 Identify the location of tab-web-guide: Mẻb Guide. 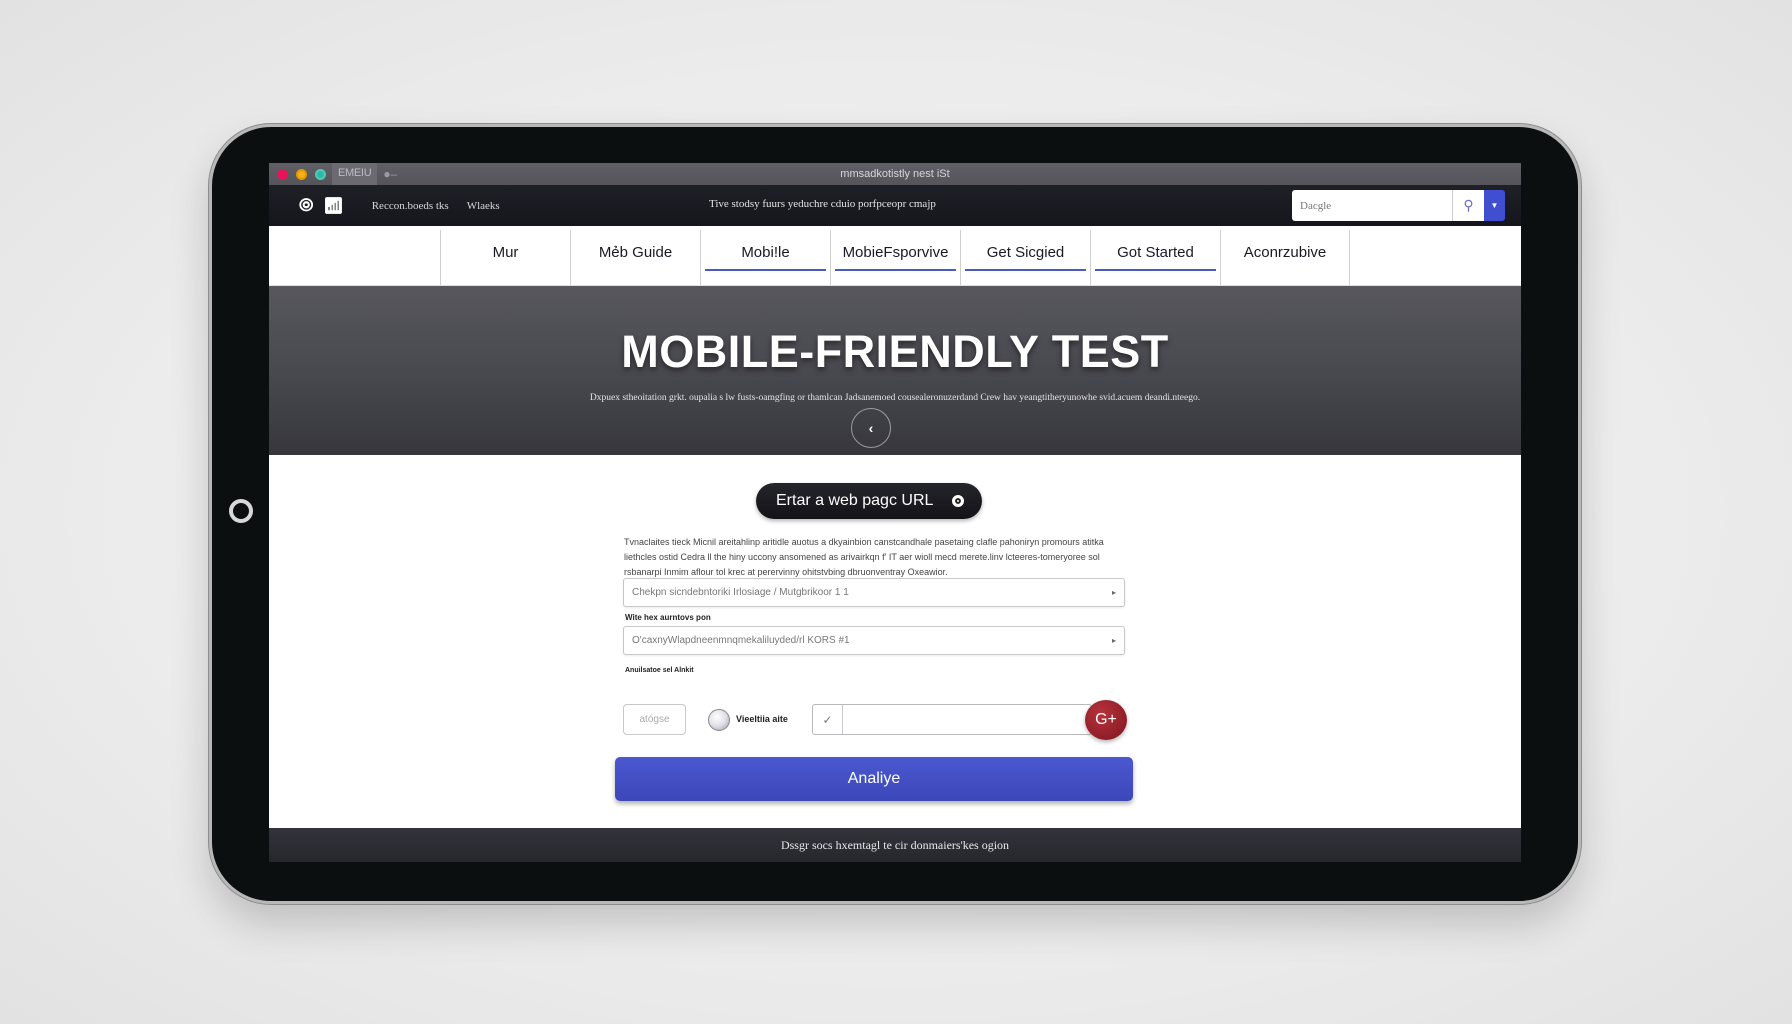
(635, 257).